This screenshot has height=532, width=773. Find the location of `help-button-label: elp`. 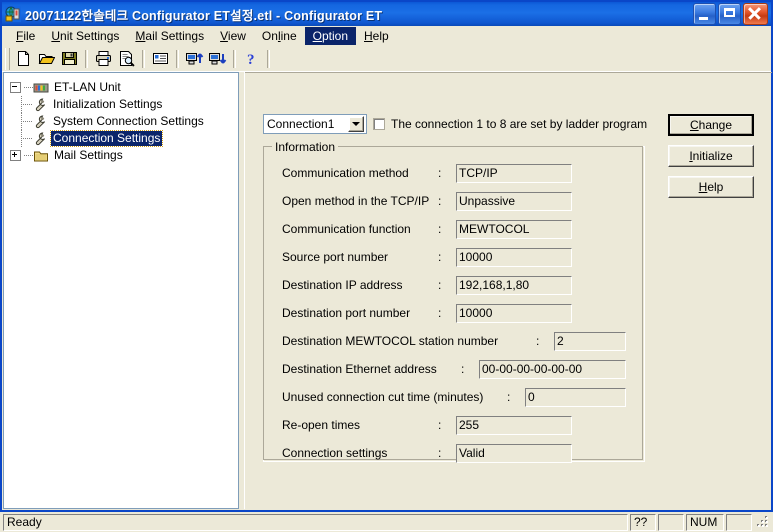

help-button-label: elp is located at coordinates (715, 187).